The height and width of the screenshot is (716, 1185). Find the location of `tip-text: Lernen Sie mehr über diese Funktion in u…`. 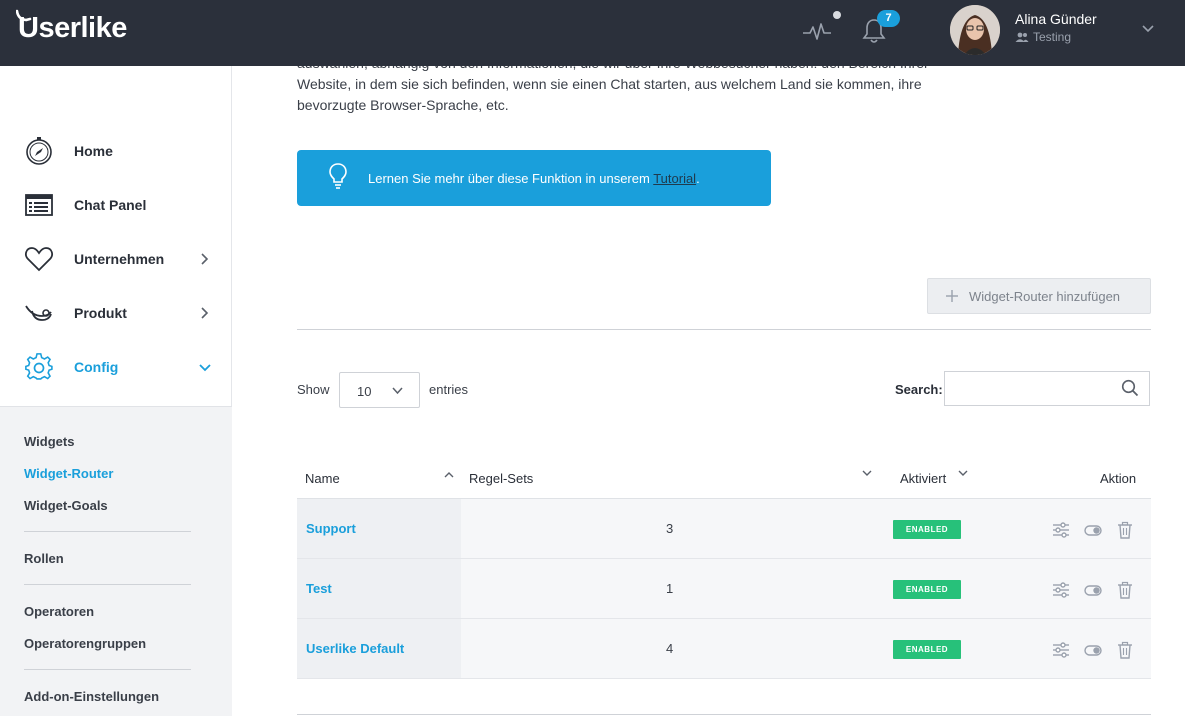

tip-text: Lernen Sie mehr über diese Funktion in u… is located at coordinates (534, 178).